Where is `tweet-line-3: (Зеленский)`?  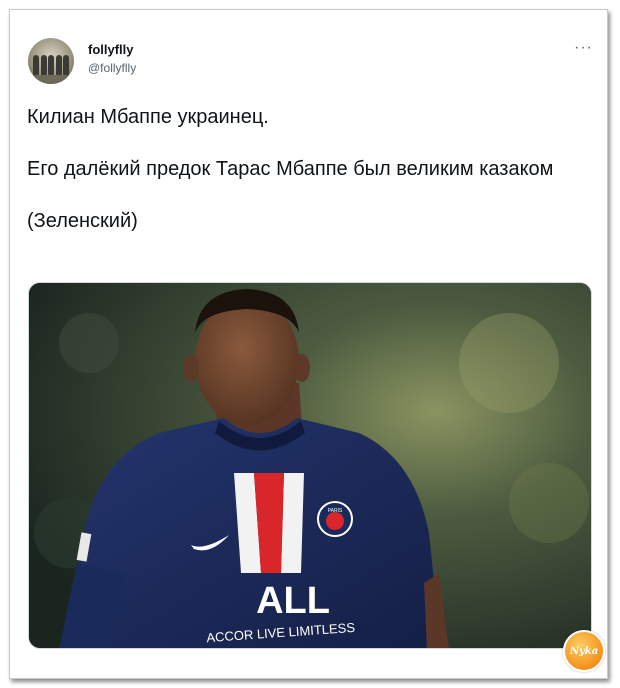 tweet-line-3: (Зеленский) is located at coordinates (82, 221).